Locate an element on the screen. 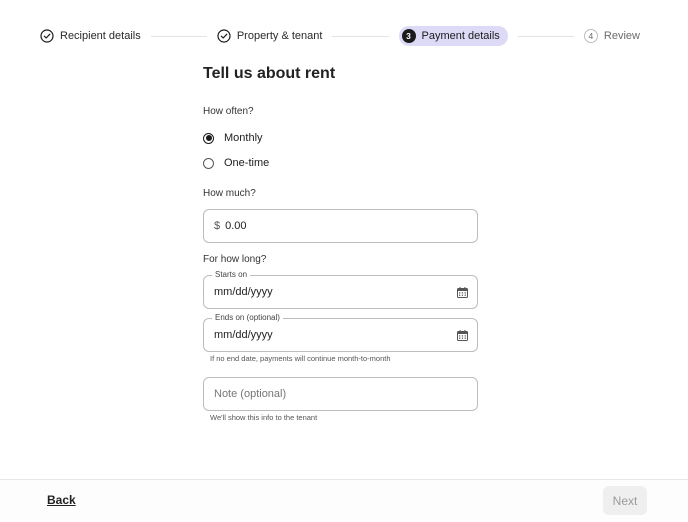 The width and height of the screenshot is (688, 522). duration-label: For how long? is located at coordinates (235, 259).